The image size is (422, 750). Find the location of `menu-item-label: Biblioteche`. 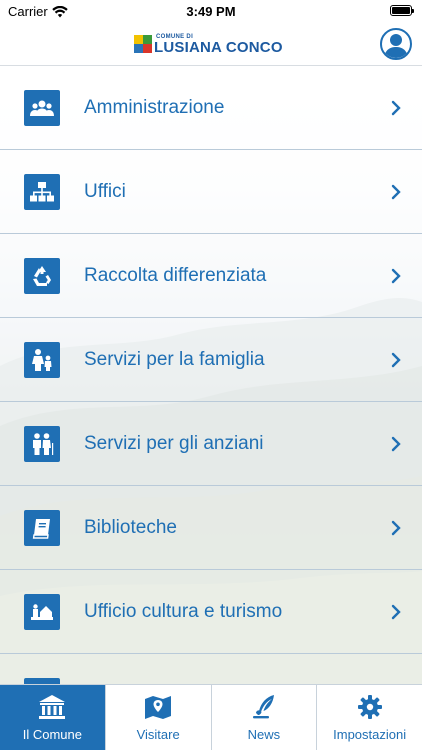

menu-item-label: Biblioteche is located at coordinates (130, 527).